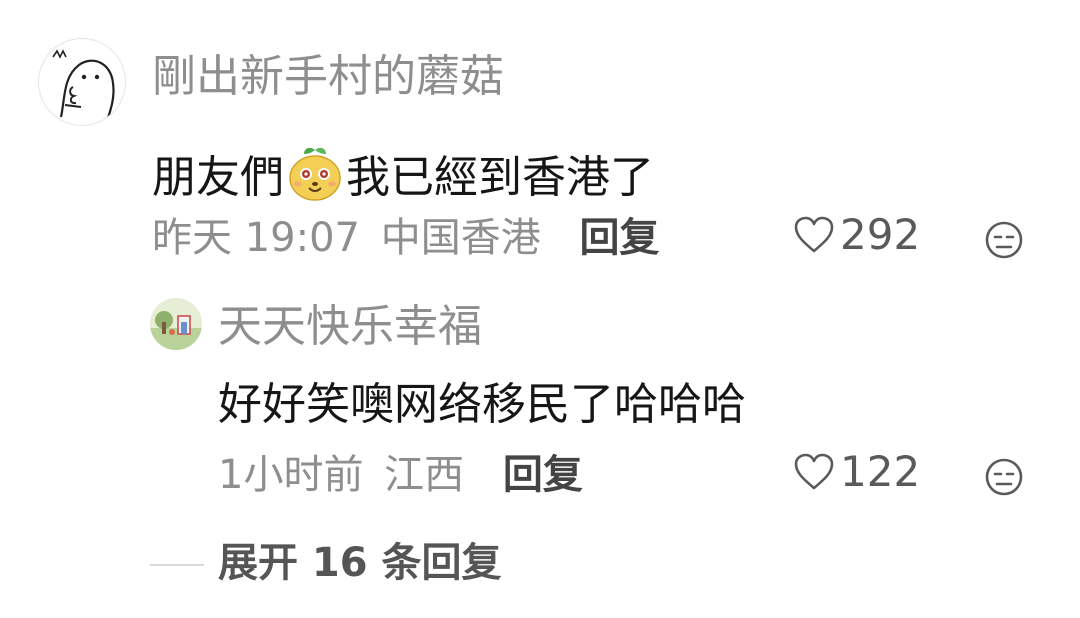 The width and height of the screenshot is (1080, 618). I want to click on comment-text: 朋友們 我已經到香港了, so click(403, 177).